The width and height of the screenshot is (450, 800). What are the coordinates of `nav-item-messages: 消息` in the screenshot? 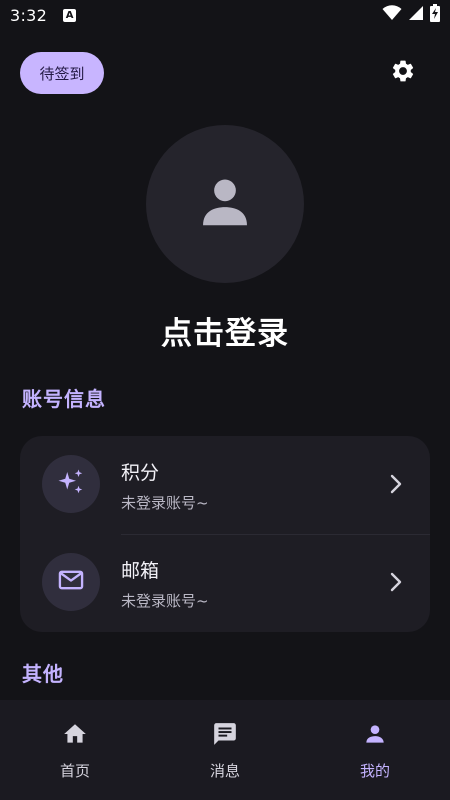 It's located at (225, 750).